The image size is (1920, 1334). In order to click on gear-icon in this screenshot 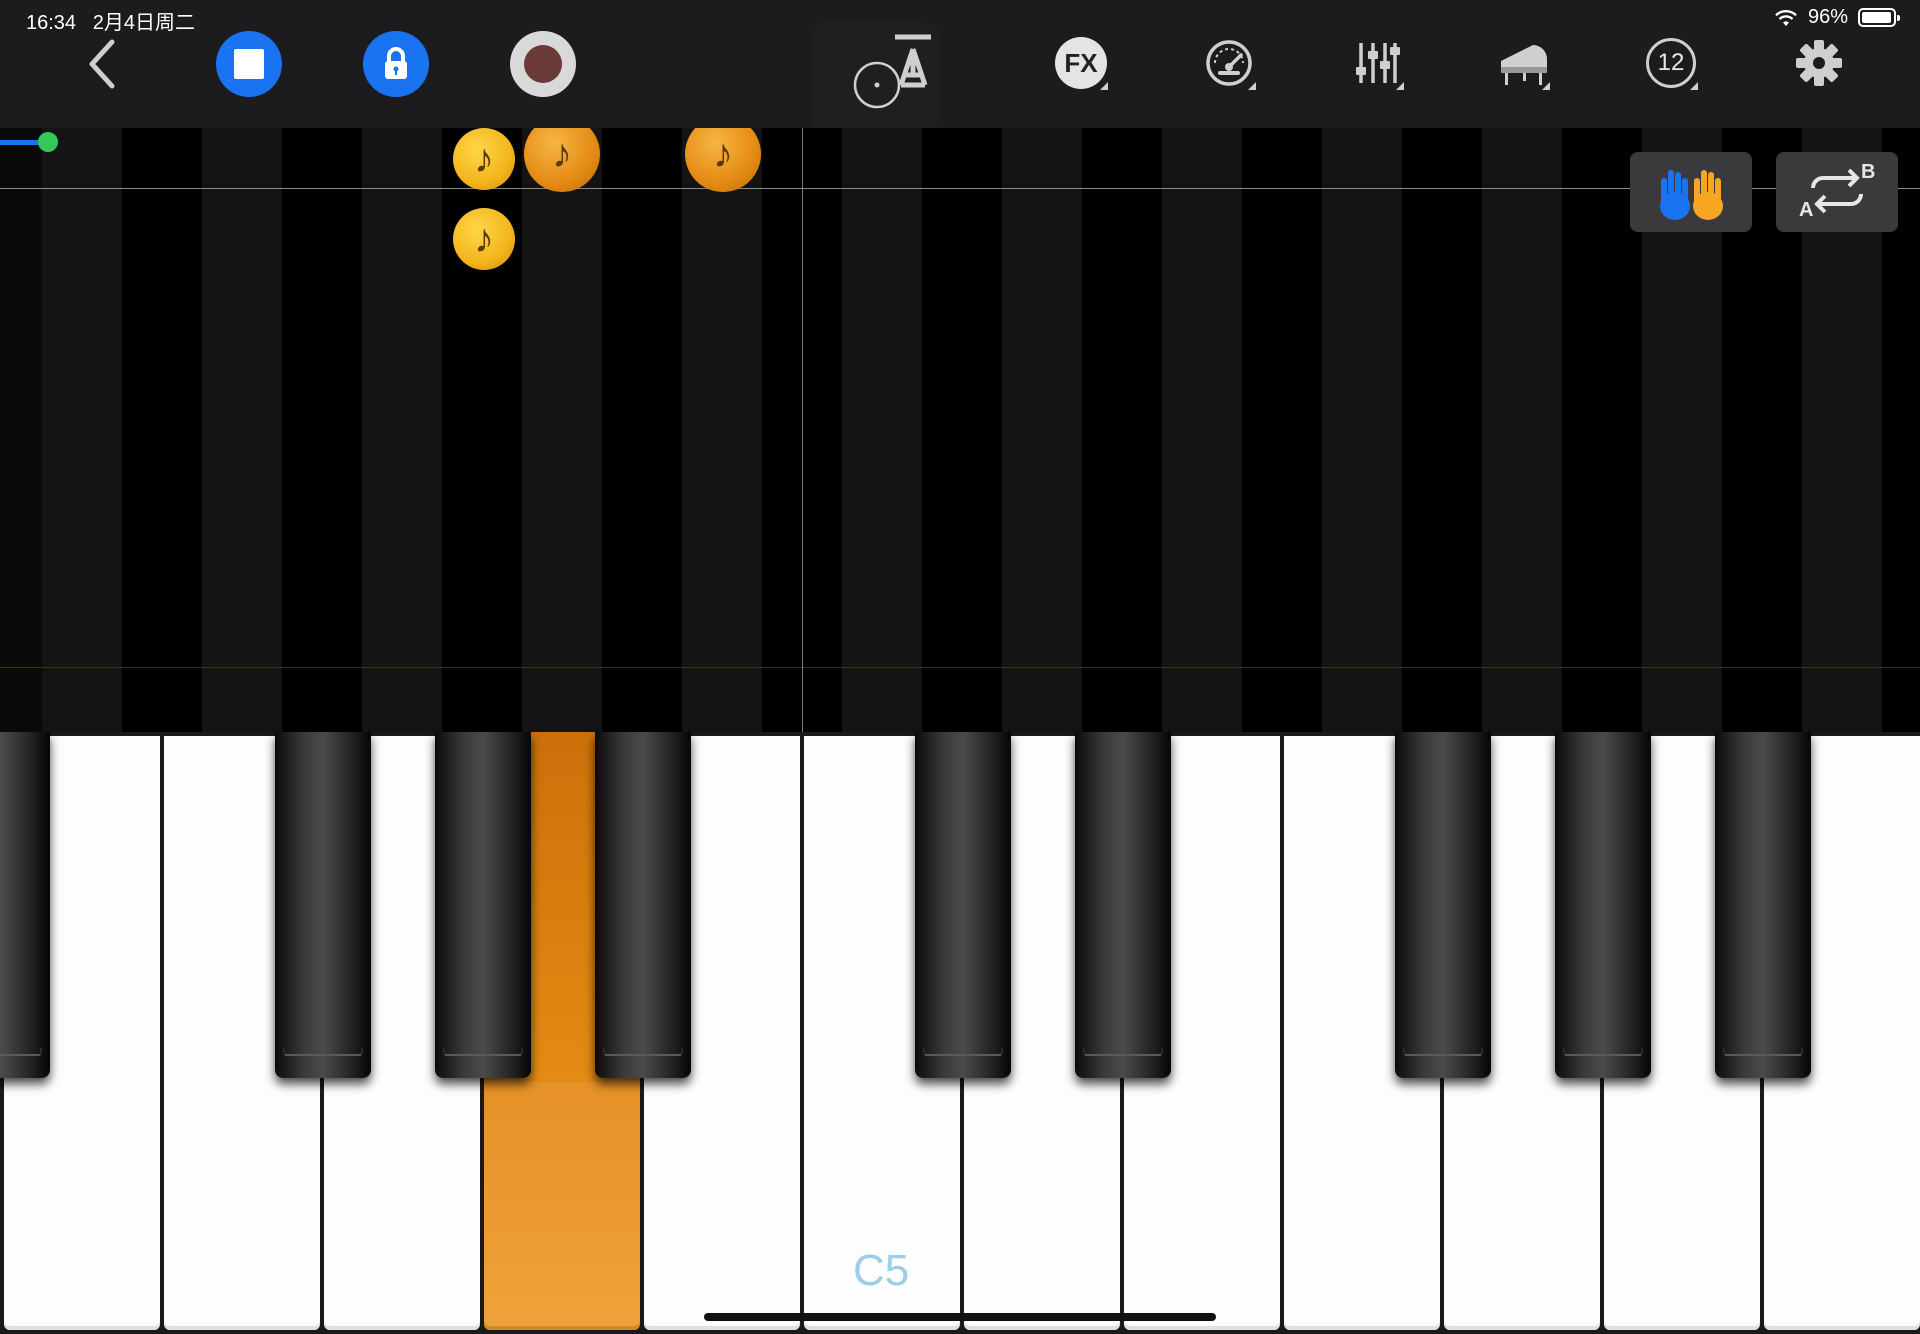, I will do `click(1819, 63)`.